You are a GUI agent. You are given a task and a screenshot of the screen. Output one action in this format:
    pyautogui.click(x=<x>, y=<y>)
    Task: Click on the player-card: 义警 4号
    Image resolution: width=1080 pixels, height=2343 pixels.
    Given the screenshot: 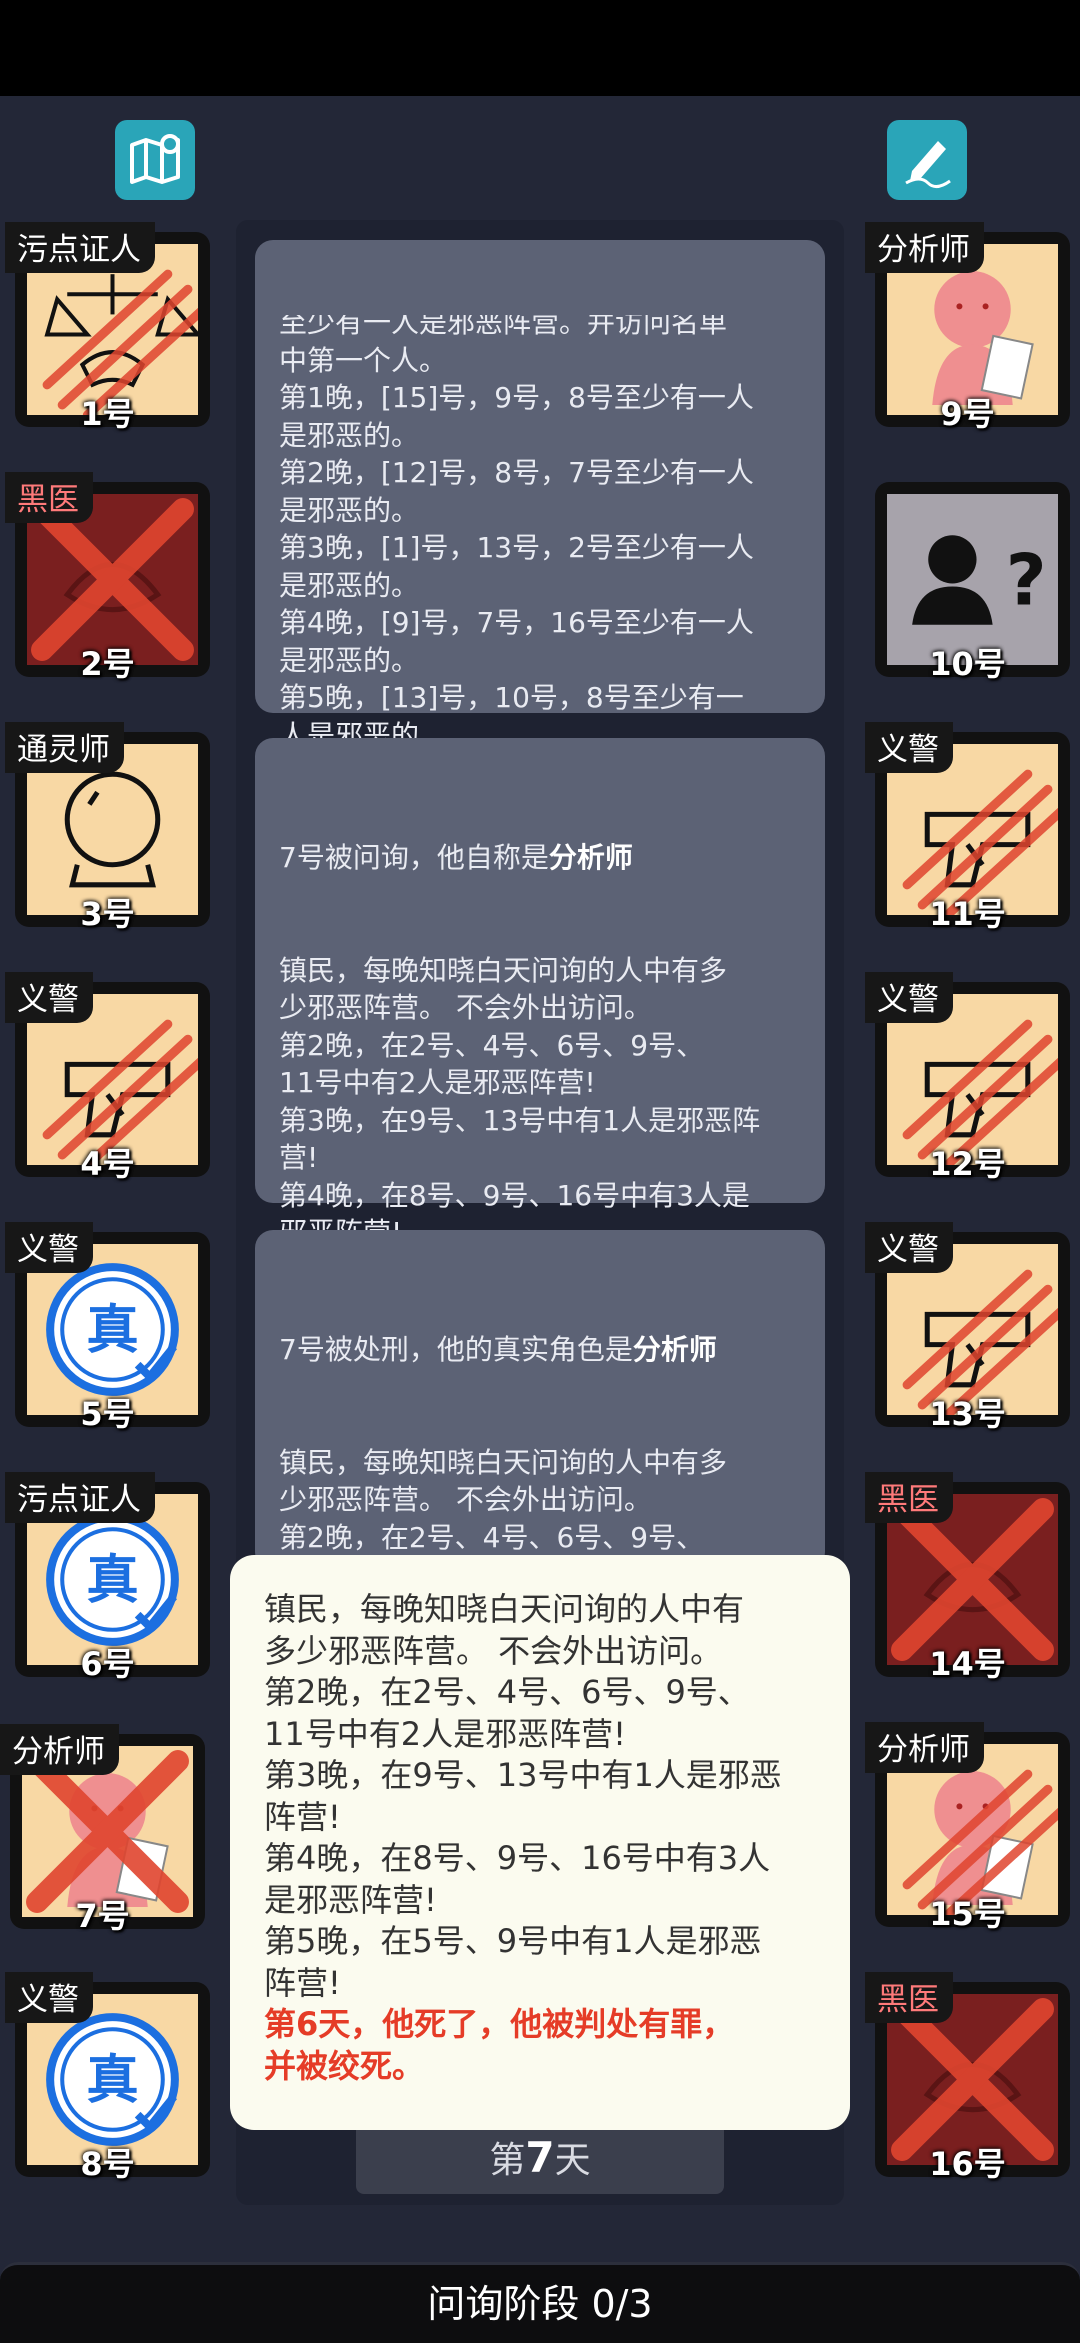 What is the action you would take?
    pyautogui.click(x=107, y=1077)
    